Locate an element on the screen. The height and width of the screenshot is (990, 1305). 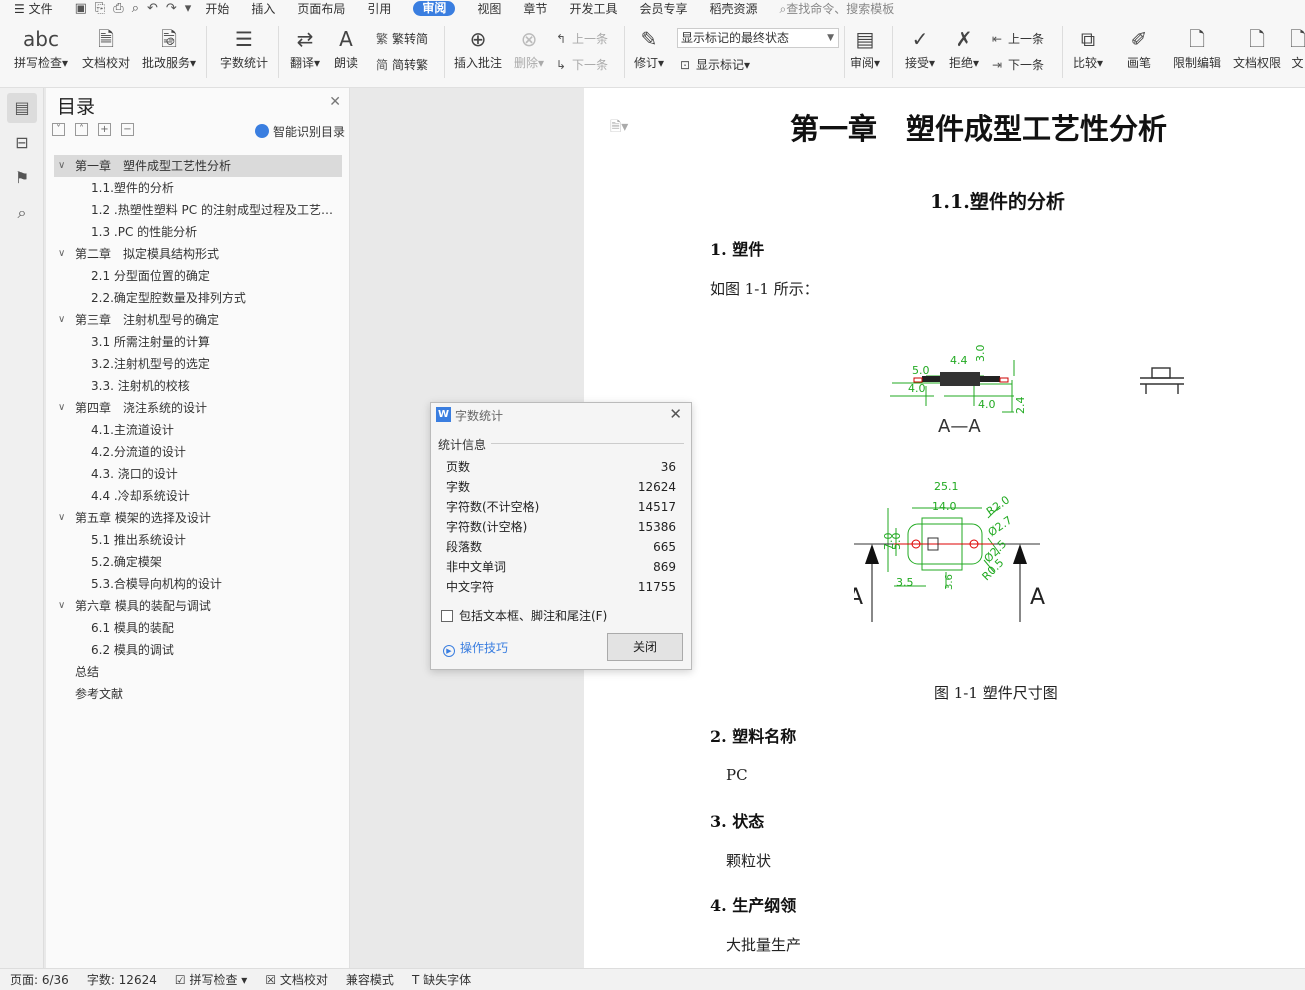
restrict-edit-button: 🗋 限制编辑 is located at coordinates (1197, 43).